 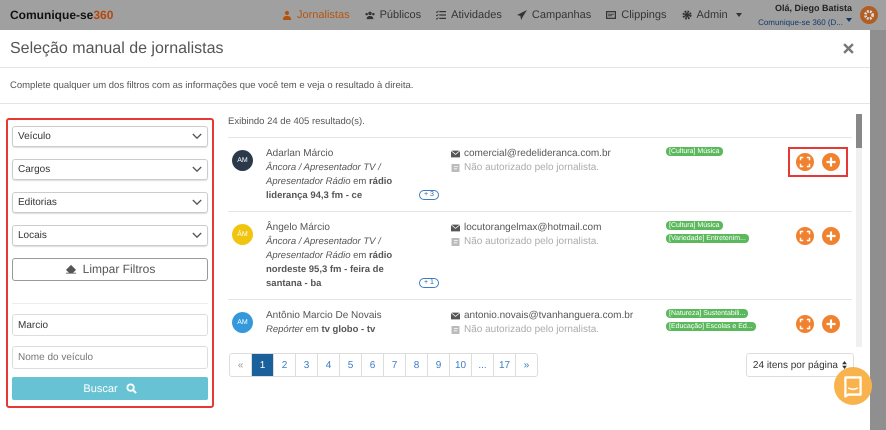 I want to click on page-link: 1, so click(x=263, y=365).